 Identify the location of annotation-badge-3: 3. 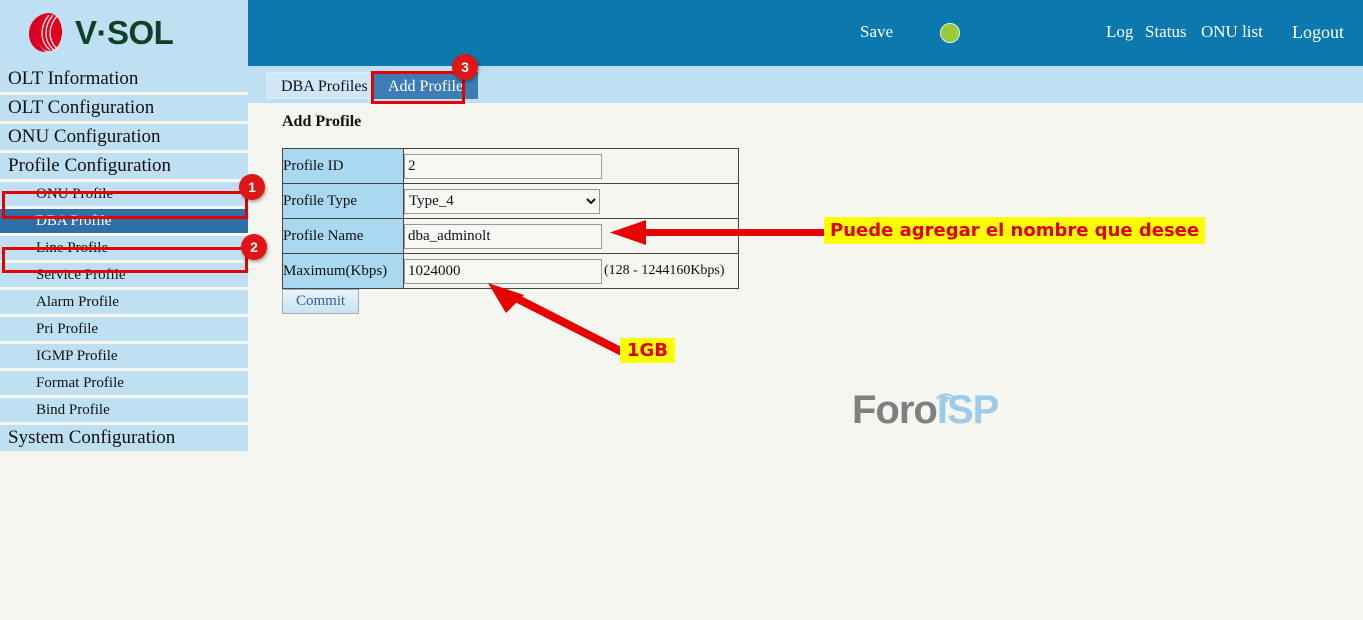
(465, 67).